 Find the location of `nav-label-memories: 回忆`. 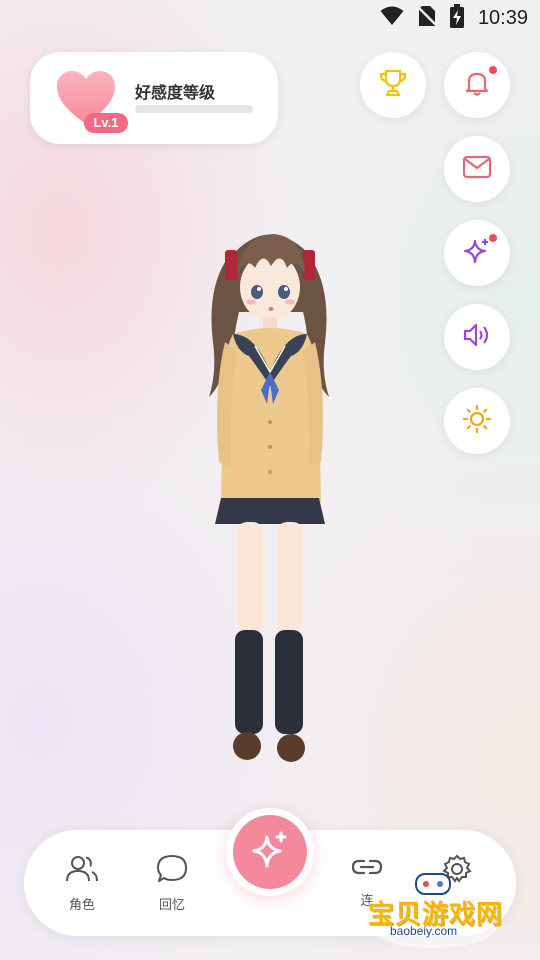

nav-label-memories: 回忆 is located at coordinates (171, 905).